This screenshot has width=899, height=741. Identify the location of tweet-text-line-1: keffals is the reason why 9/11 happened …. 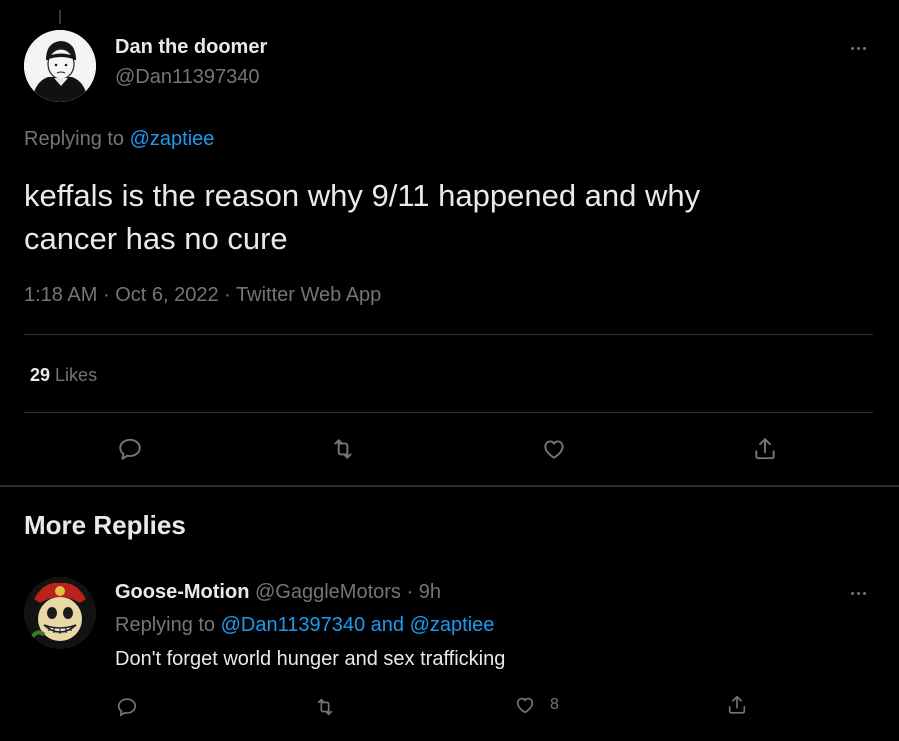
(362, 195).